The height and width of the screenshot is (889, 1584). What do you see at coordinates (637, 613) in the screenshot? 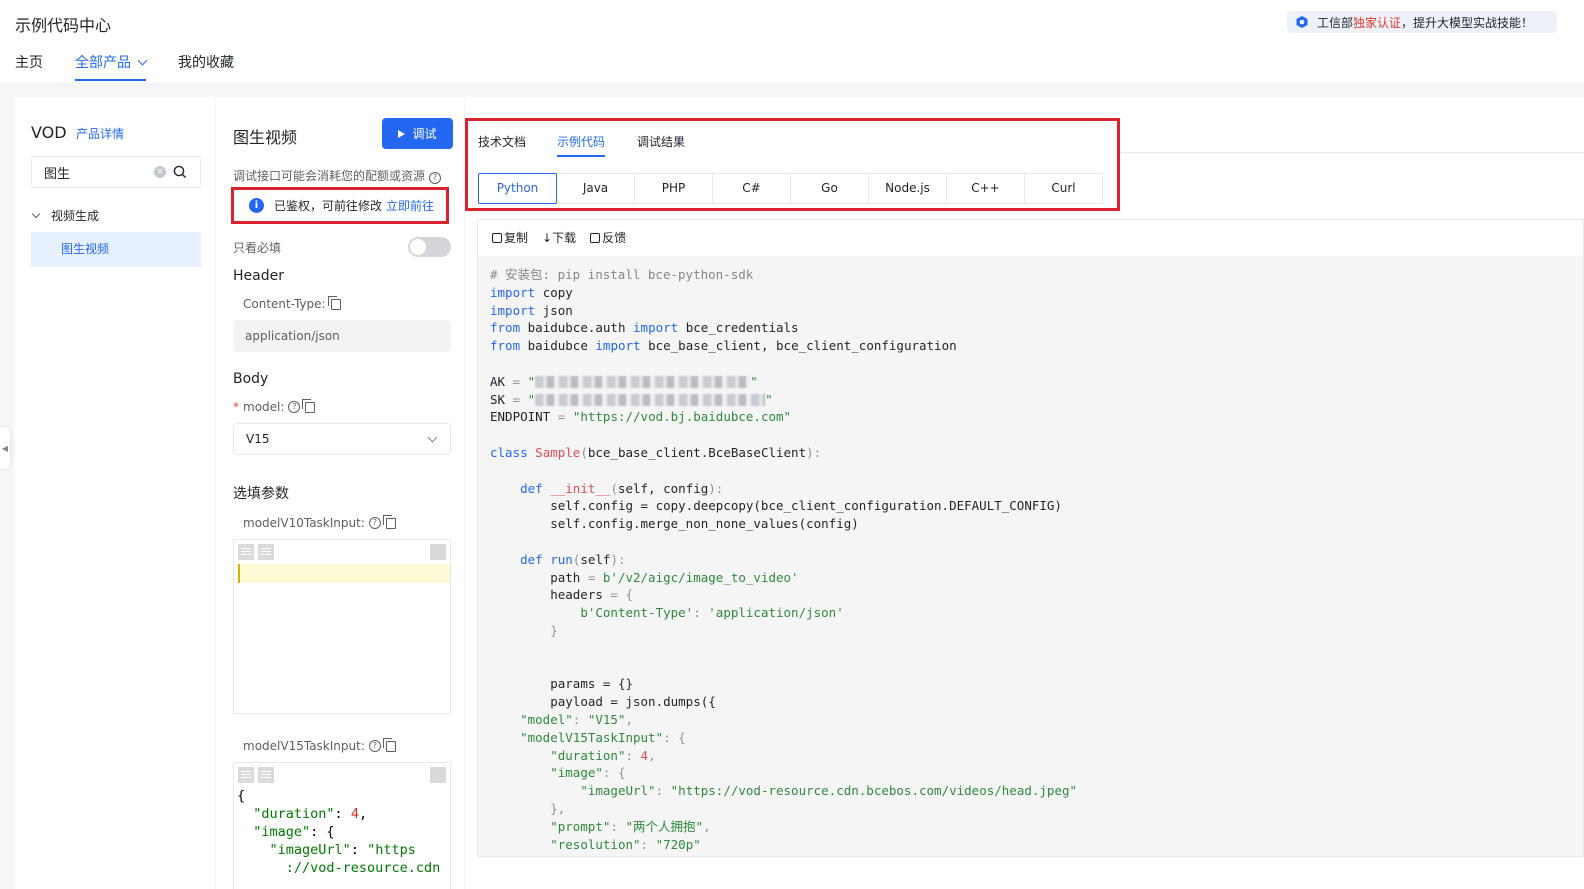
I see `code-string: b'Content-Type'` at bounding box center [637, 613].